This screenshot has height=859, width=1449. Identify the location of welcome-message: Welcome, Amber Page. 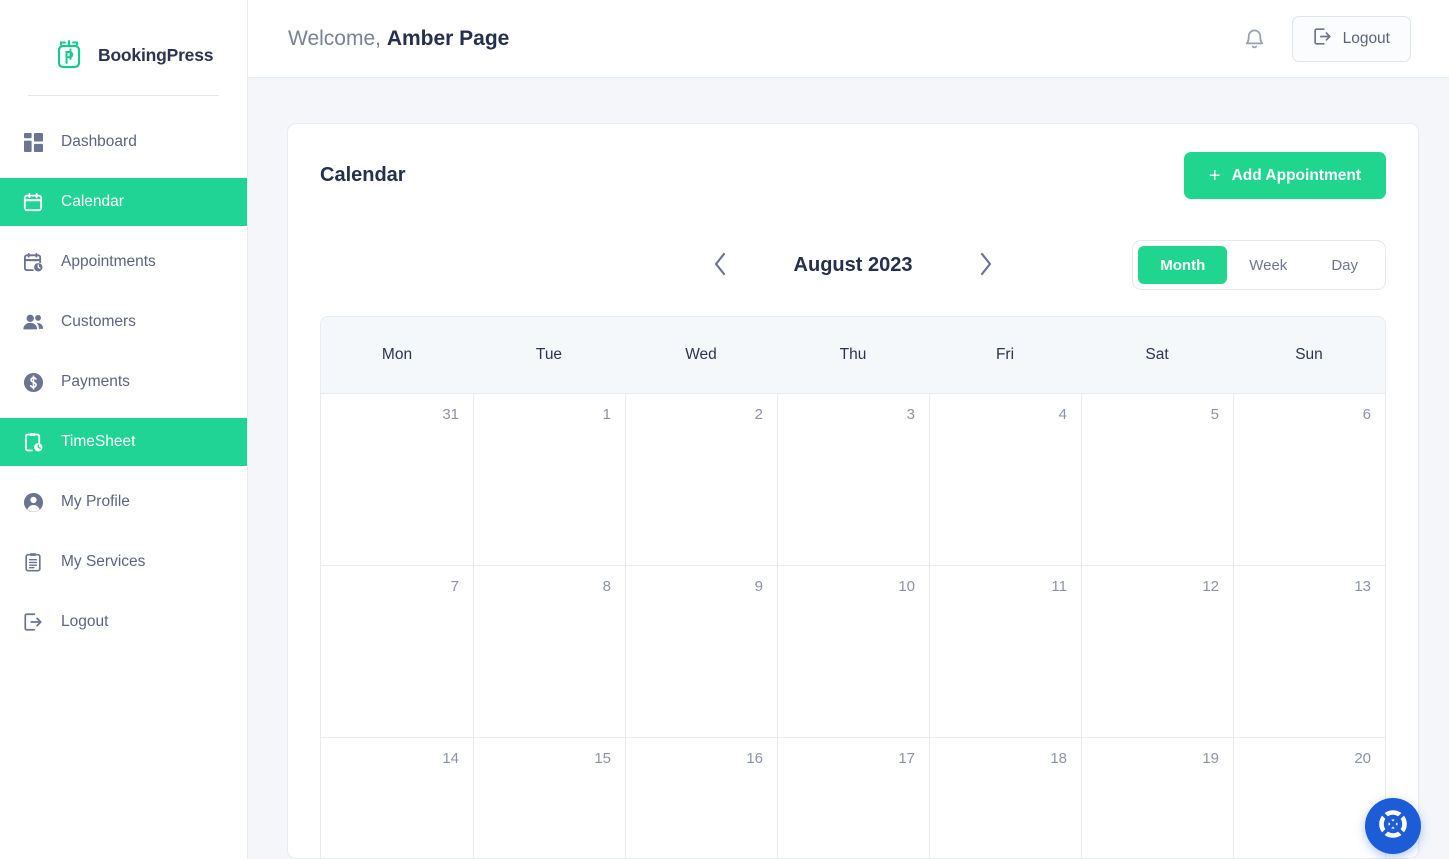
(398, 39).